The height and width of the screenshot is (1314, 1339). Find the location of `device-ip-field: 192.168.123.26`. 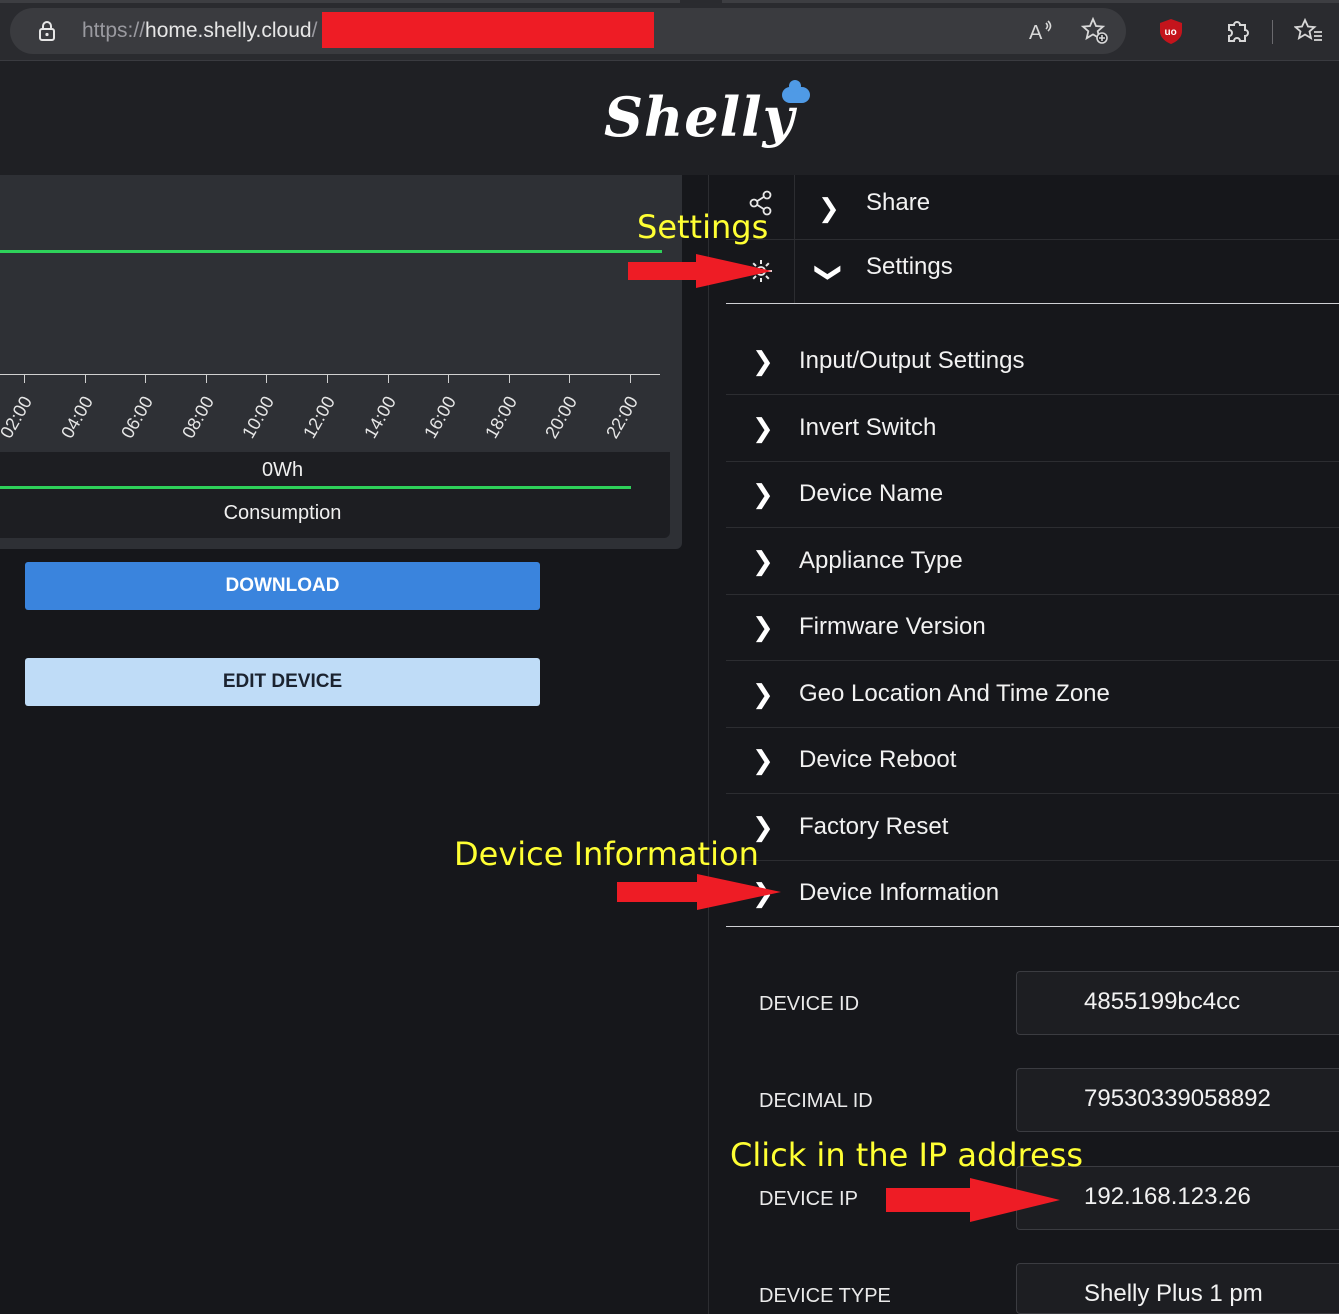

device-ip-field: 192.168.123.26 is located at coordinates (1177, 1198).